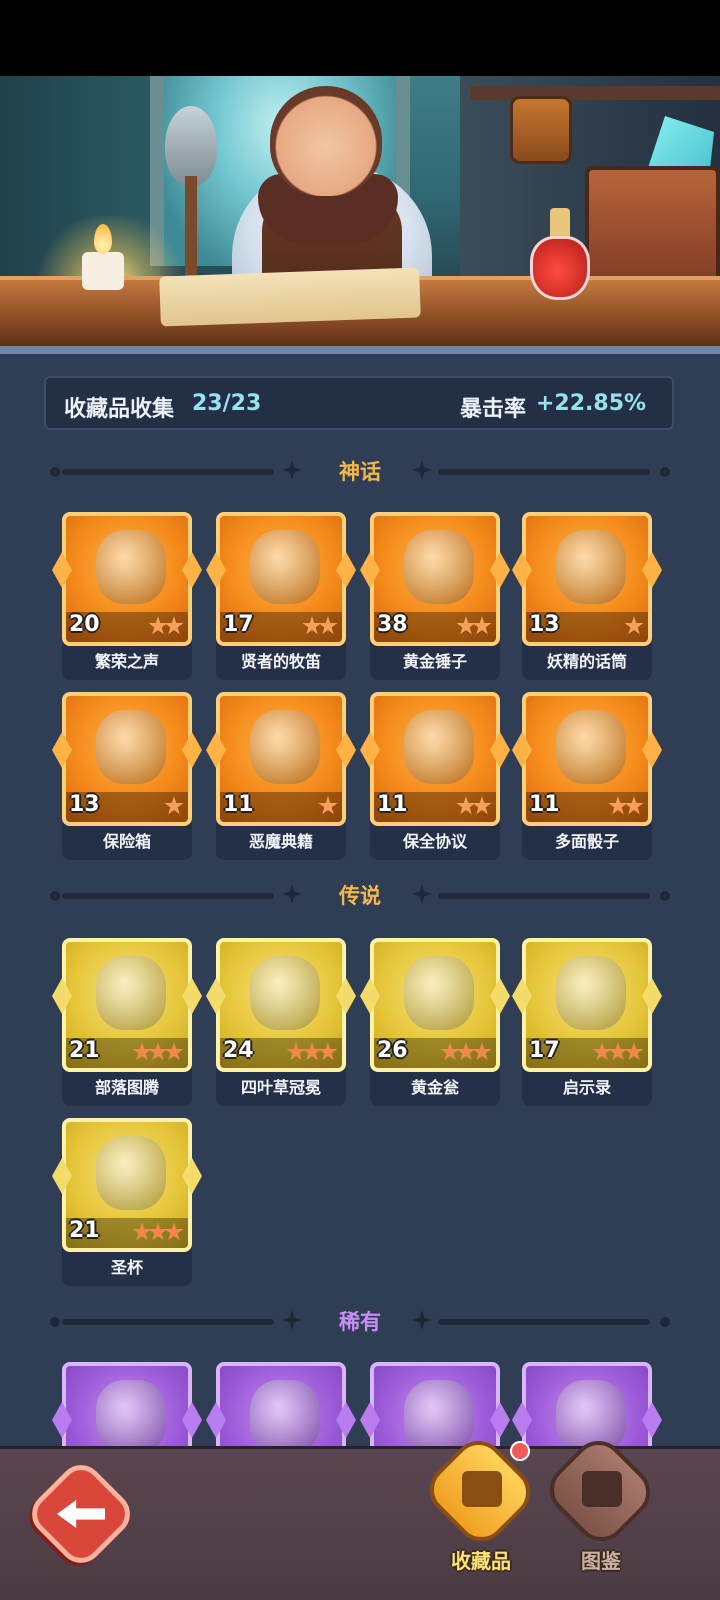  Describe the element at coordinates (600, 1508) in the screenshot. I see `tab-codex: 图鉴` at that location.